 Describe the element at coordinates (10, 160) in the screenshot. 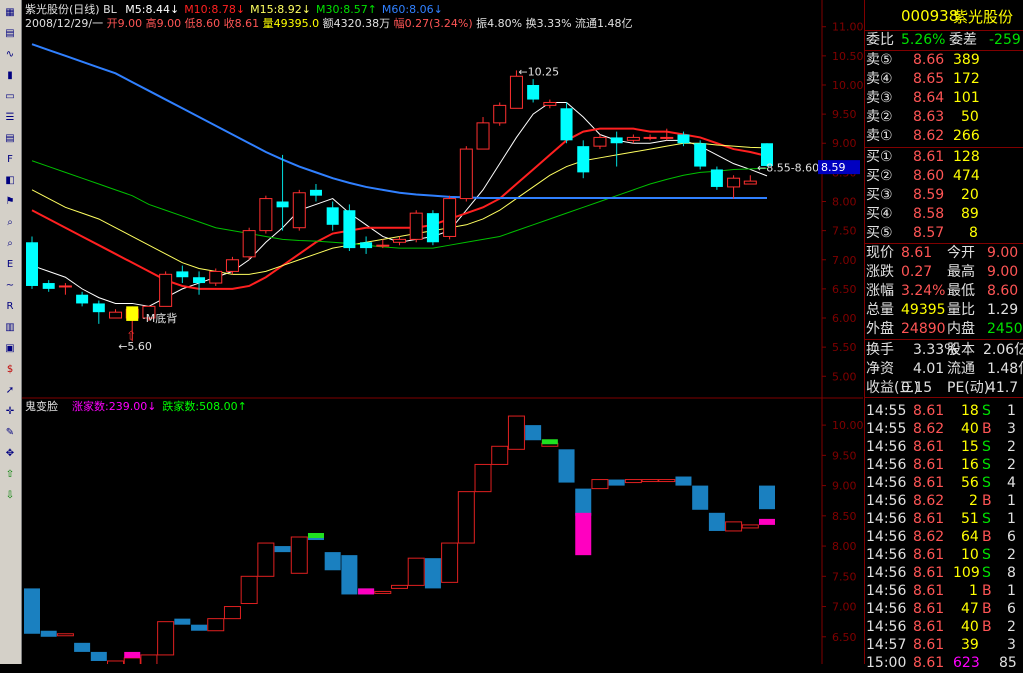

I see `f10-icon: F` at that location.